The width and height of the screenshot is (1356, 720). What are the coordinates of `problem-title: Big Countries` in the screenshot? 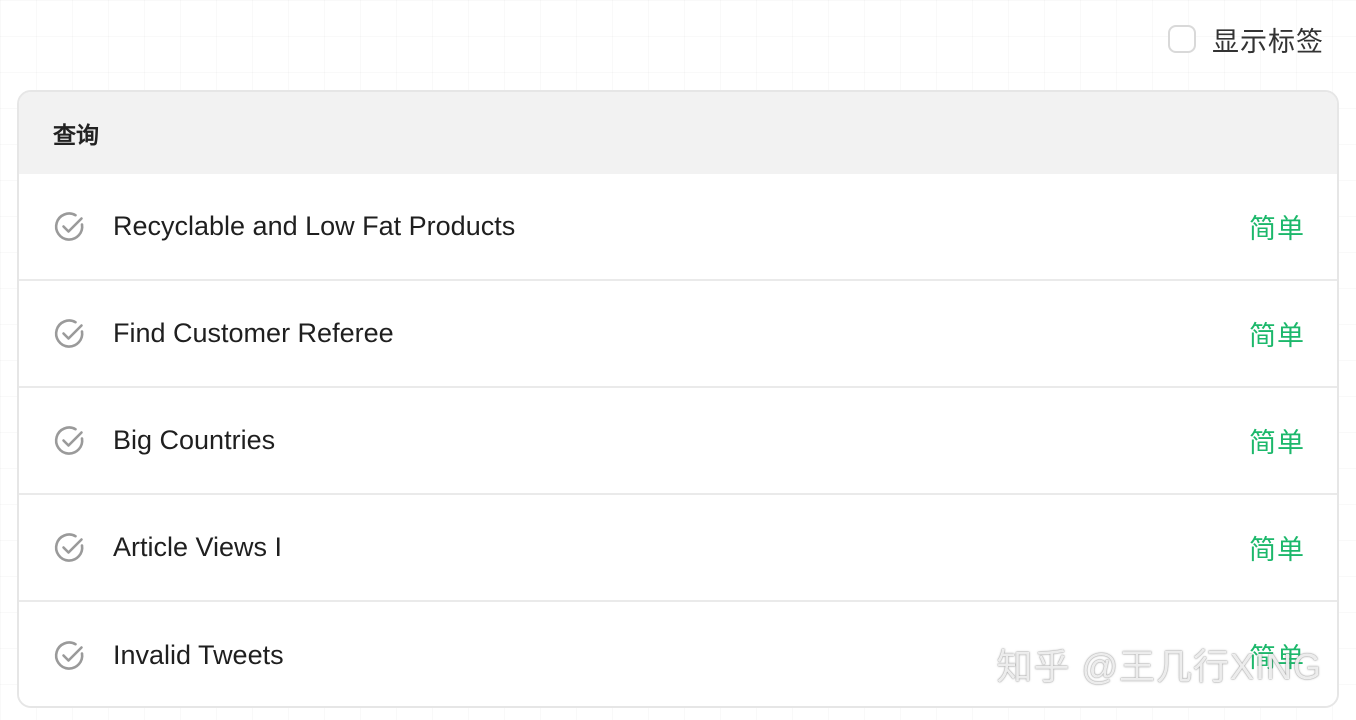 It's located at (681, 440).